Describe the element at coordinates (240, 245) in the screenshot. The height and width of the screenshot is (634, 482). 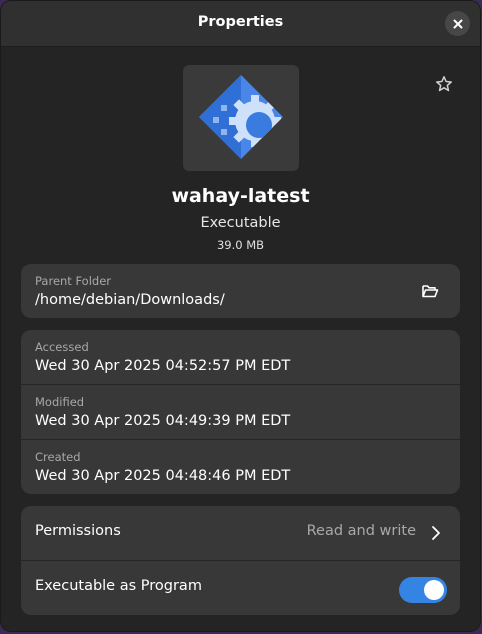
I see `file-size: 39.0 MB` at that location.